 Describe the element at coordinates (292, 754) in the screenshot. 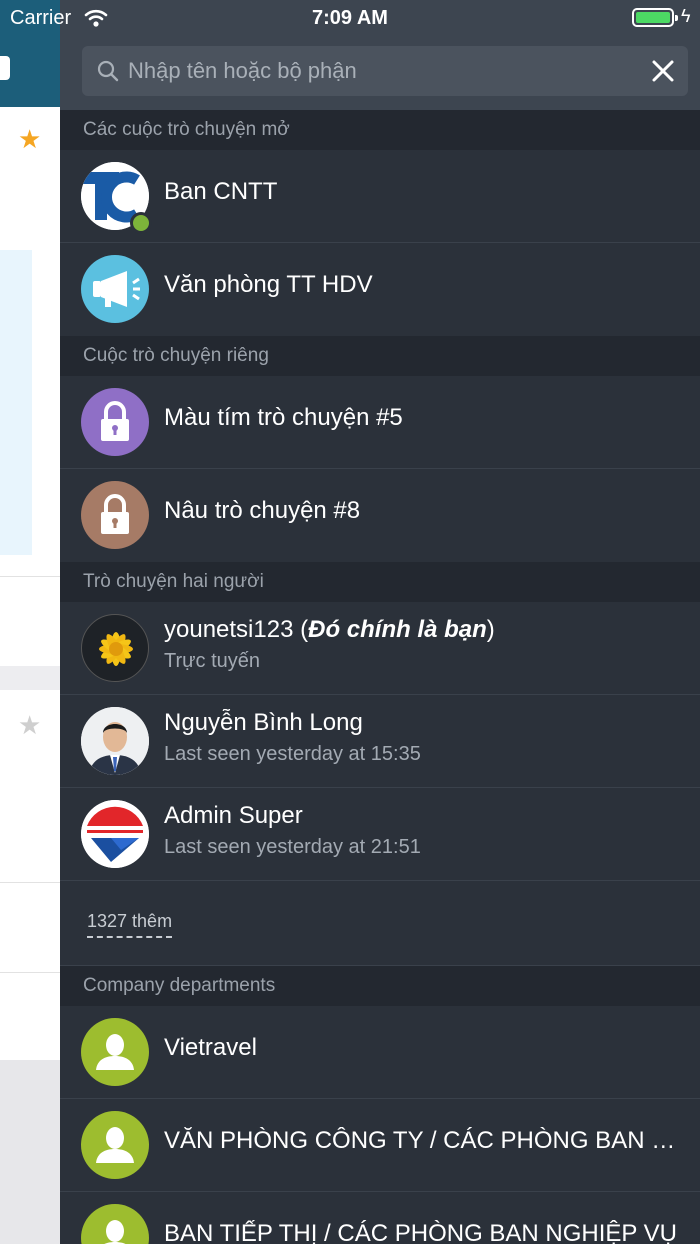

I see `chat-status: Last seen yesterday at 15:35` at that location.